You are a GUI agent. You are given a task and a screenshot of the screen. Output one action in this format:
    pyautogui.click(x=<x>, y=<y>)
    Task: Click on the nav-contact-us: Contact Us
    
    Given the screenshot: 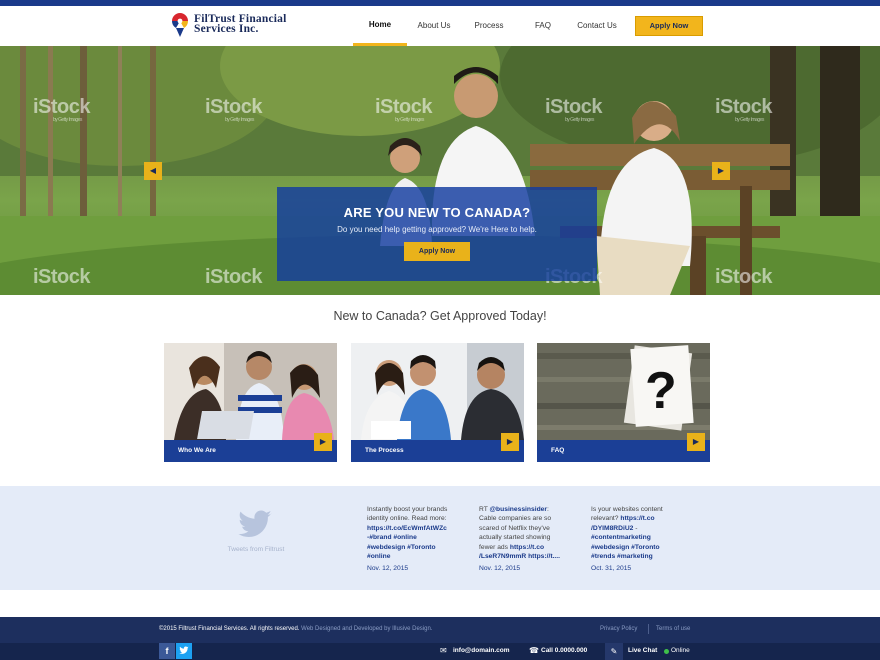 What is the action you would take?
    pyautogui.click(x=597, y=26)
    